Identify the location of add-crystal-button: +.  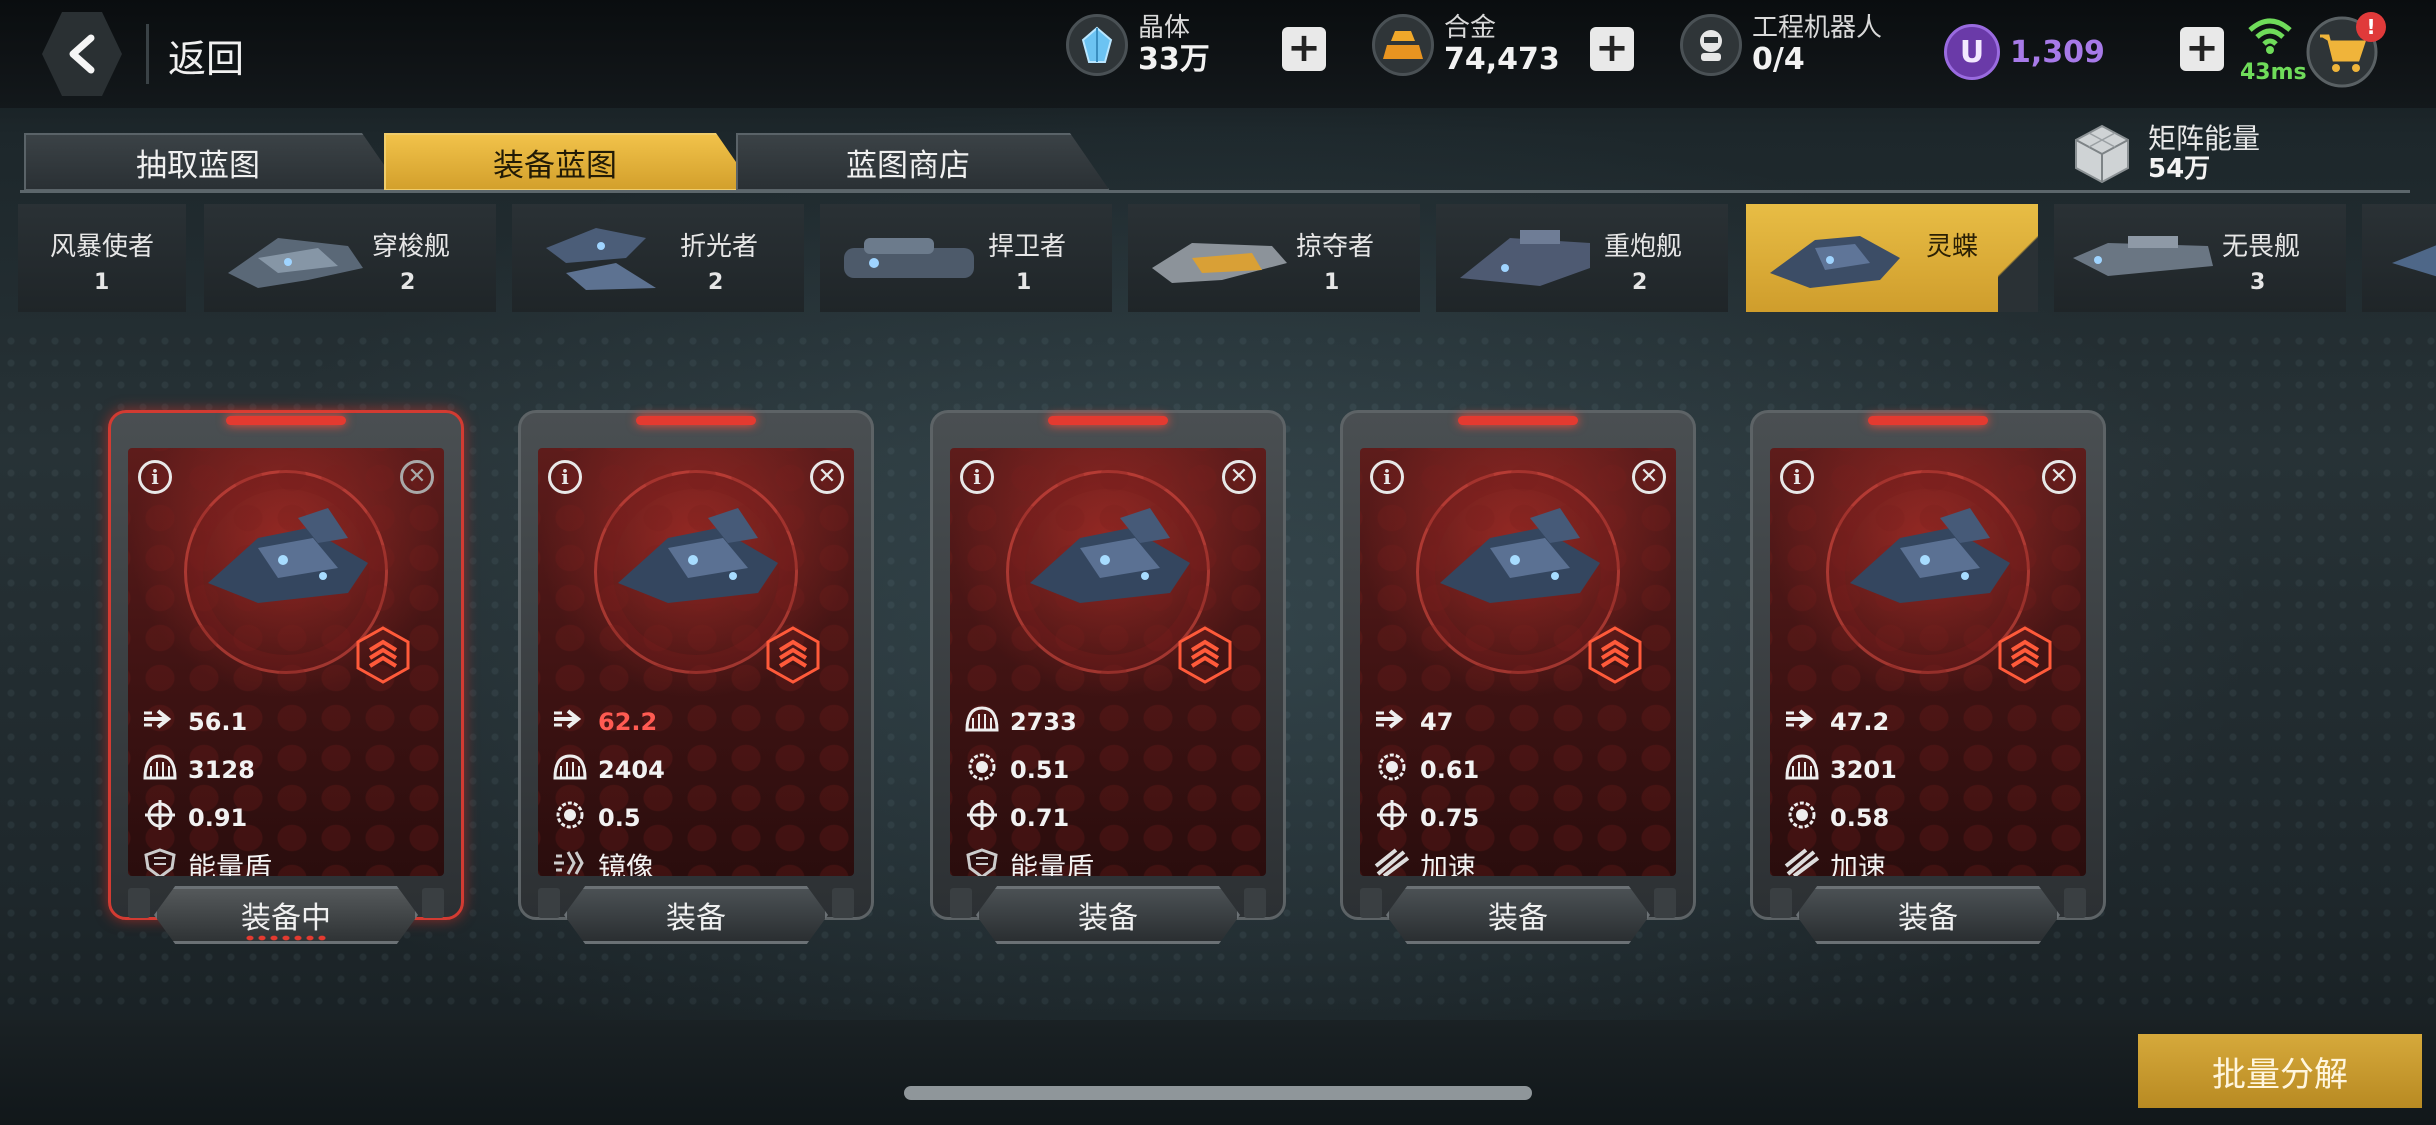
(1304, 49).